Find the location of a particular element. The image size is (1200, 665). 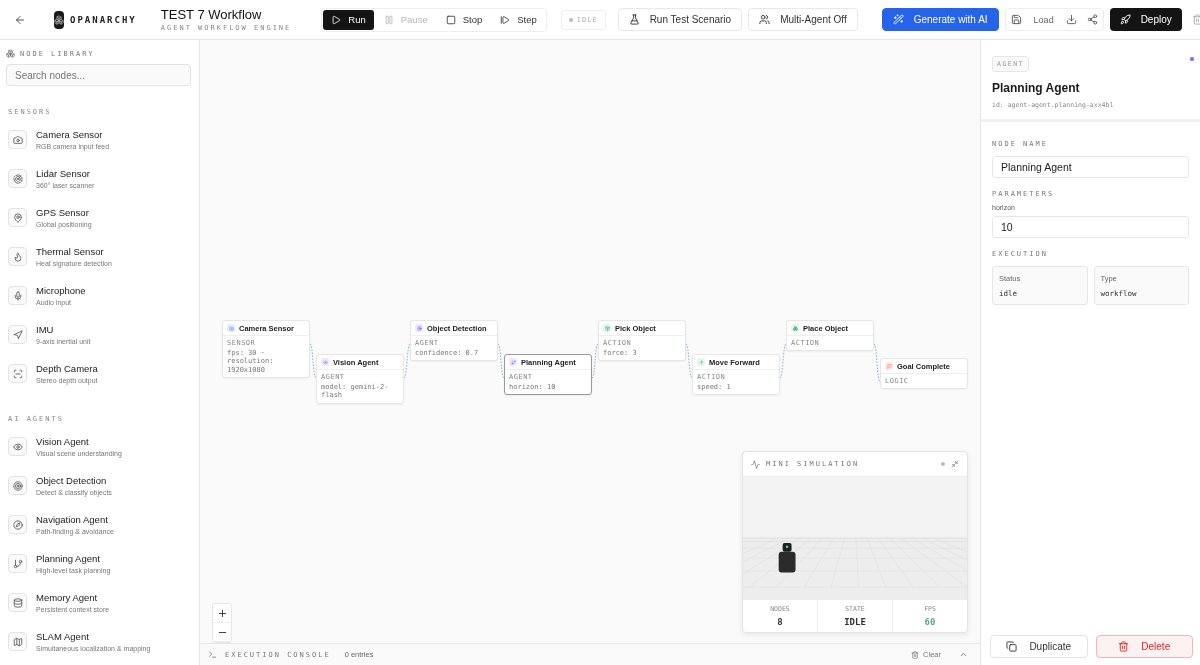

item-name: Navigation Agent is located at coordinates (72, 519).